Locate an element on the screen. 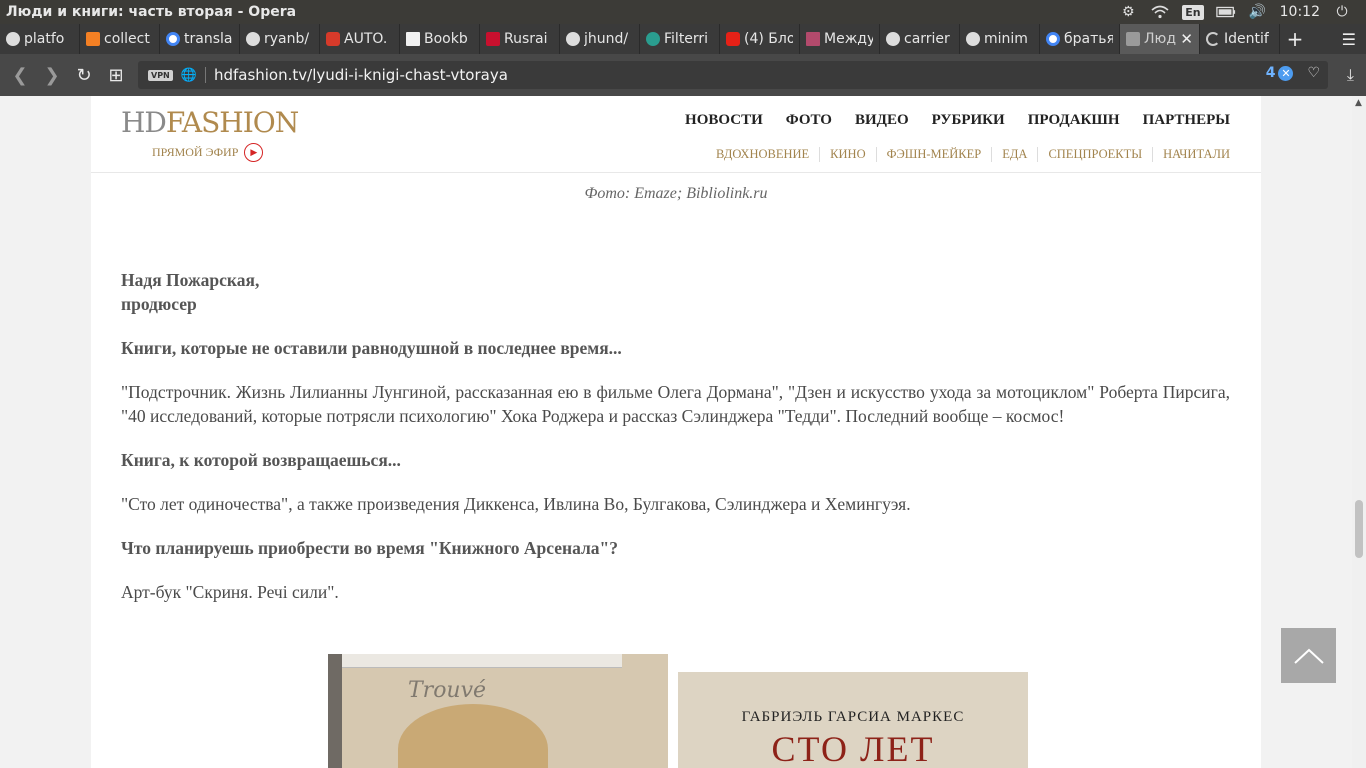 The image size is (1366, 768). close-tab-icon: ✕ is located at coordinates (1186, 39).